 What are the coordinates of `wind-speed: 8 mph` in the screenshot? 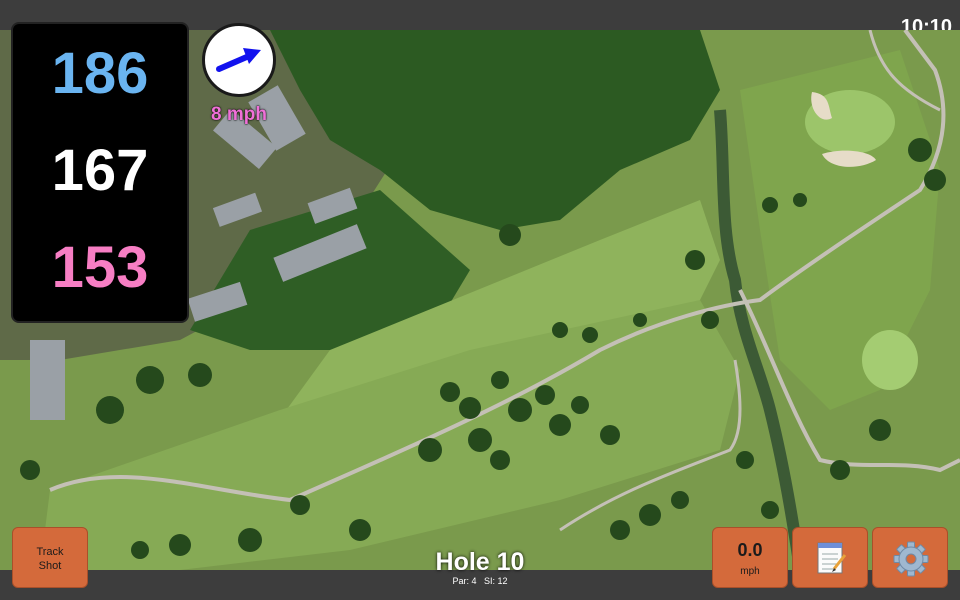 It's located at (239, 114).